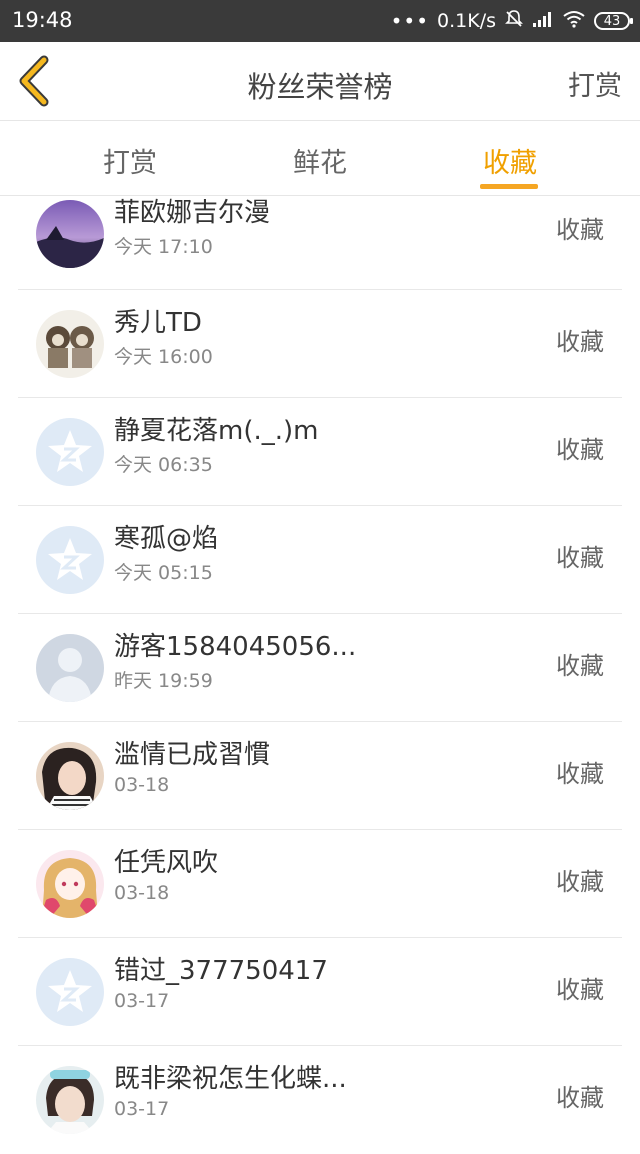  What do you see at coordinates (42, 20) in the screenshot?
I see `status-time: 19:48` at bounding box center [42, 20].